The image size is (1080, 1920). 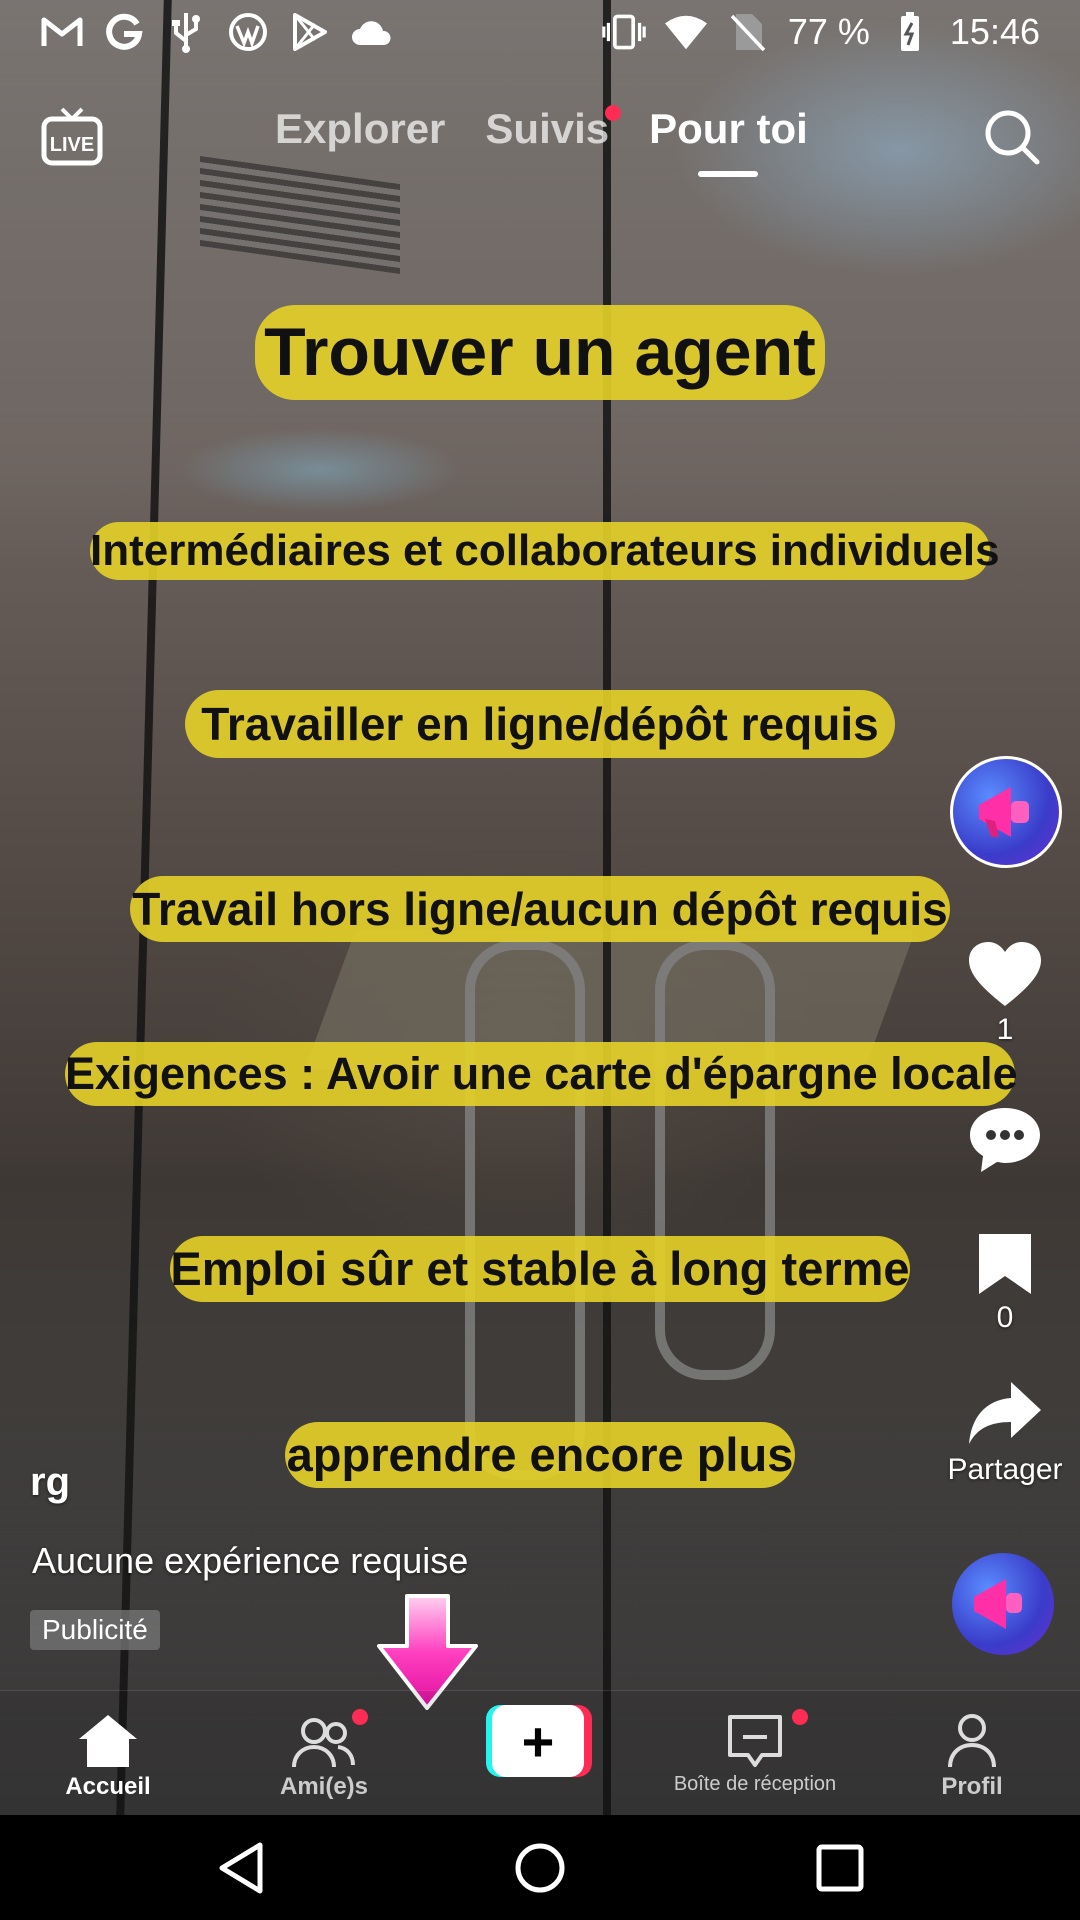 I want to click on status-bar: 77 % 15:46, so click(x=540, y=32).